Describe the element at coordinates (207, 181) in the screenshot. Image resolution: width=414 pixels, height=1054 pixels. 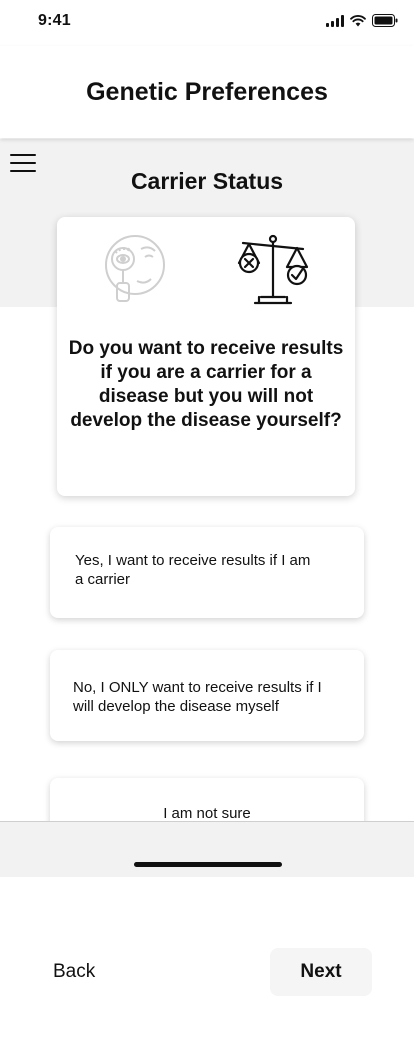
I see `section-title: Carrier Status` at that location.